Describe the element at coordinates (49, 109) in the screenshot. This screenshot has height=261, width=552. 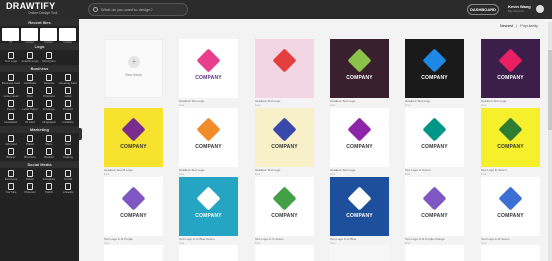
I see `category-label: Envelope` at that location.